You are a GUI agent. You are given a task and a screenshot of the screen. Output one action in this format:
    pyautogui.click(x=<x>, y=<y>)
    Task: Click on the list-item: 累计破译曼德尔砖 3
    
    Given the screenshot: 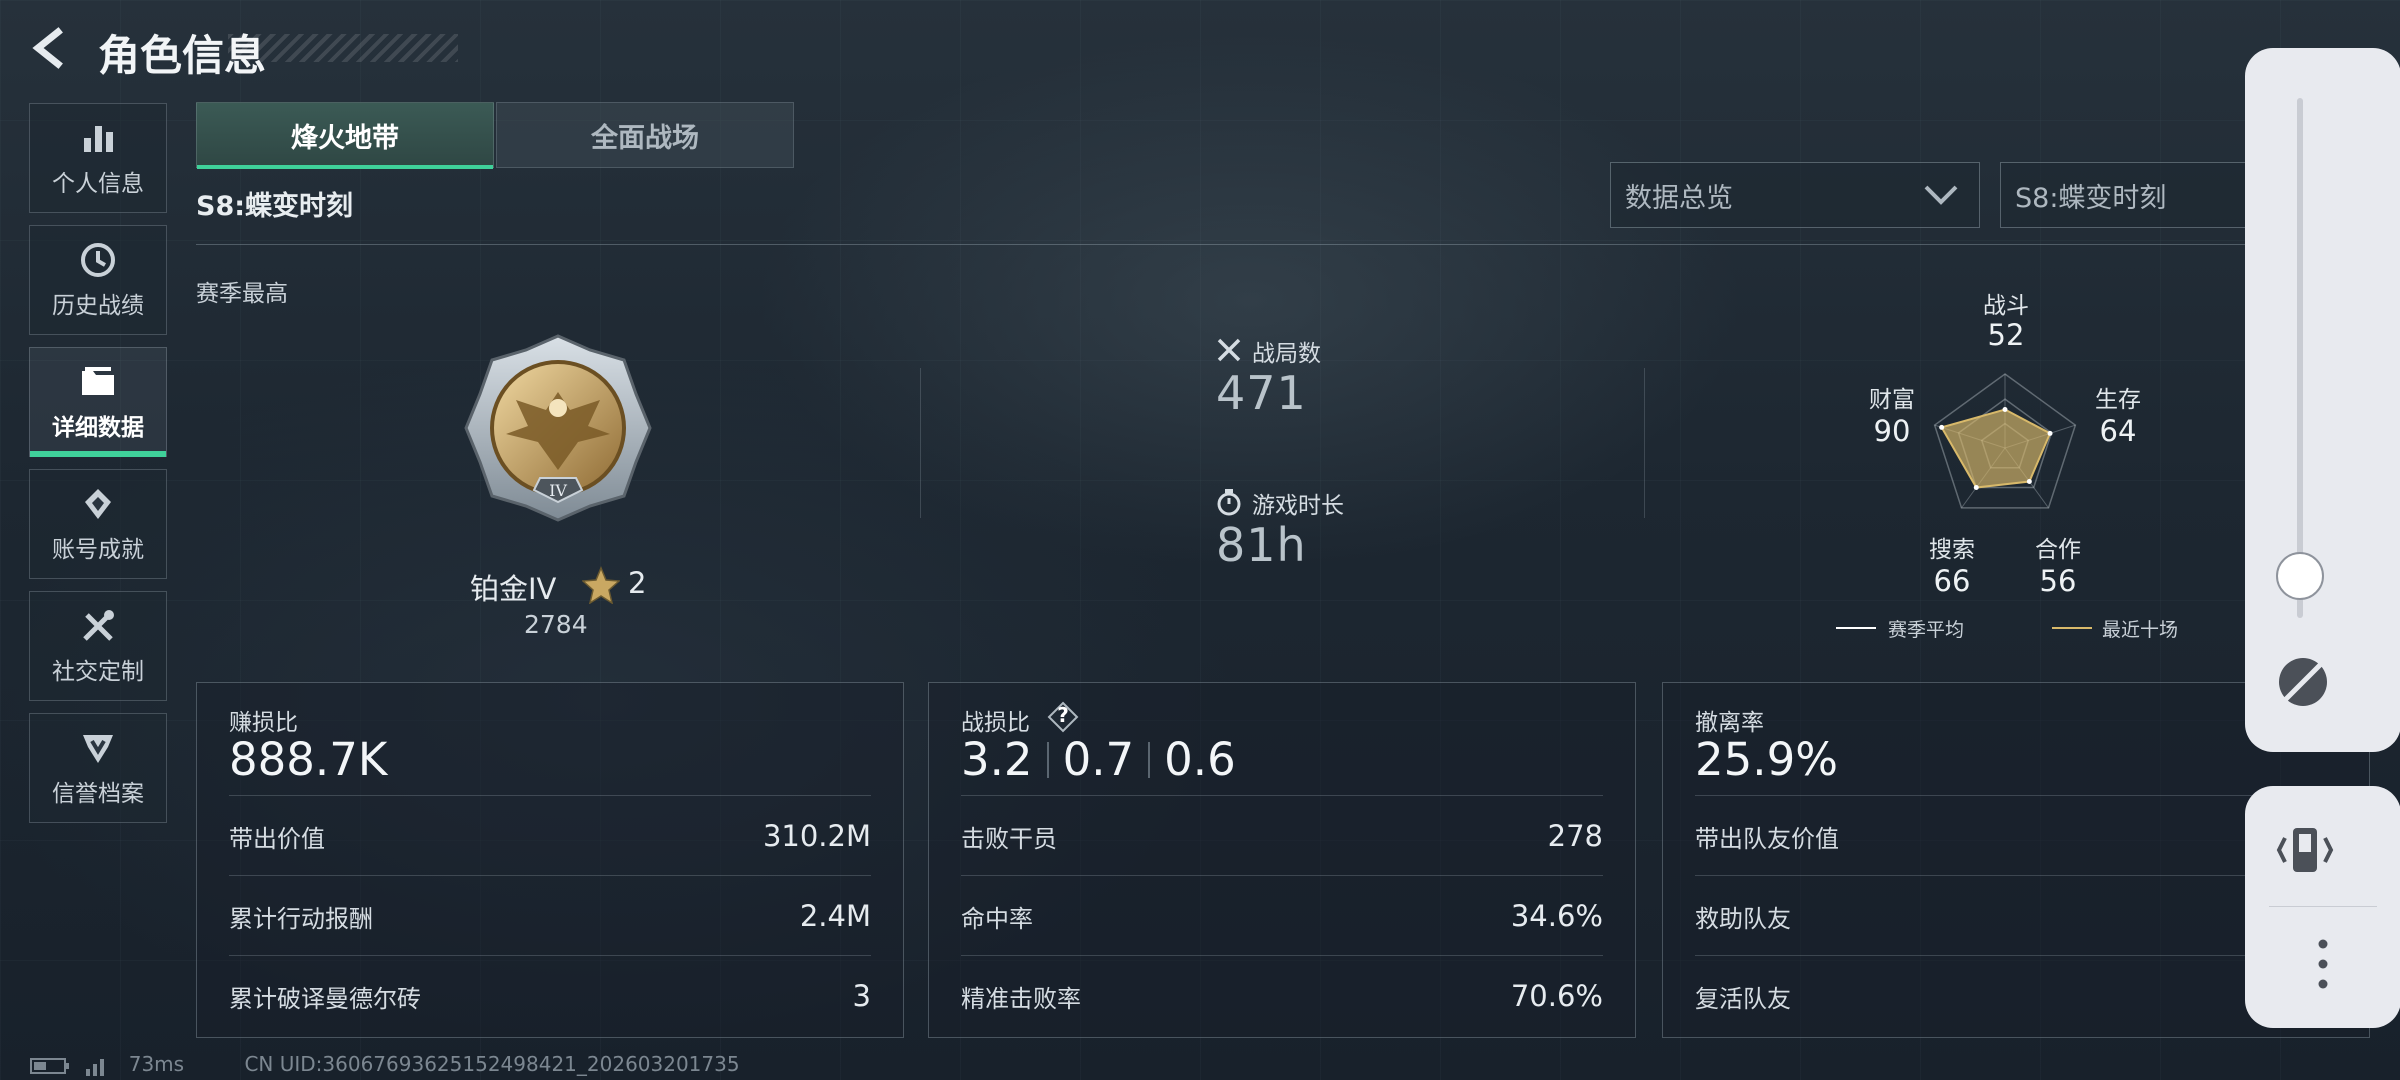 What is the action you would take?
    pyautogui.click(x=550, y=995)
    